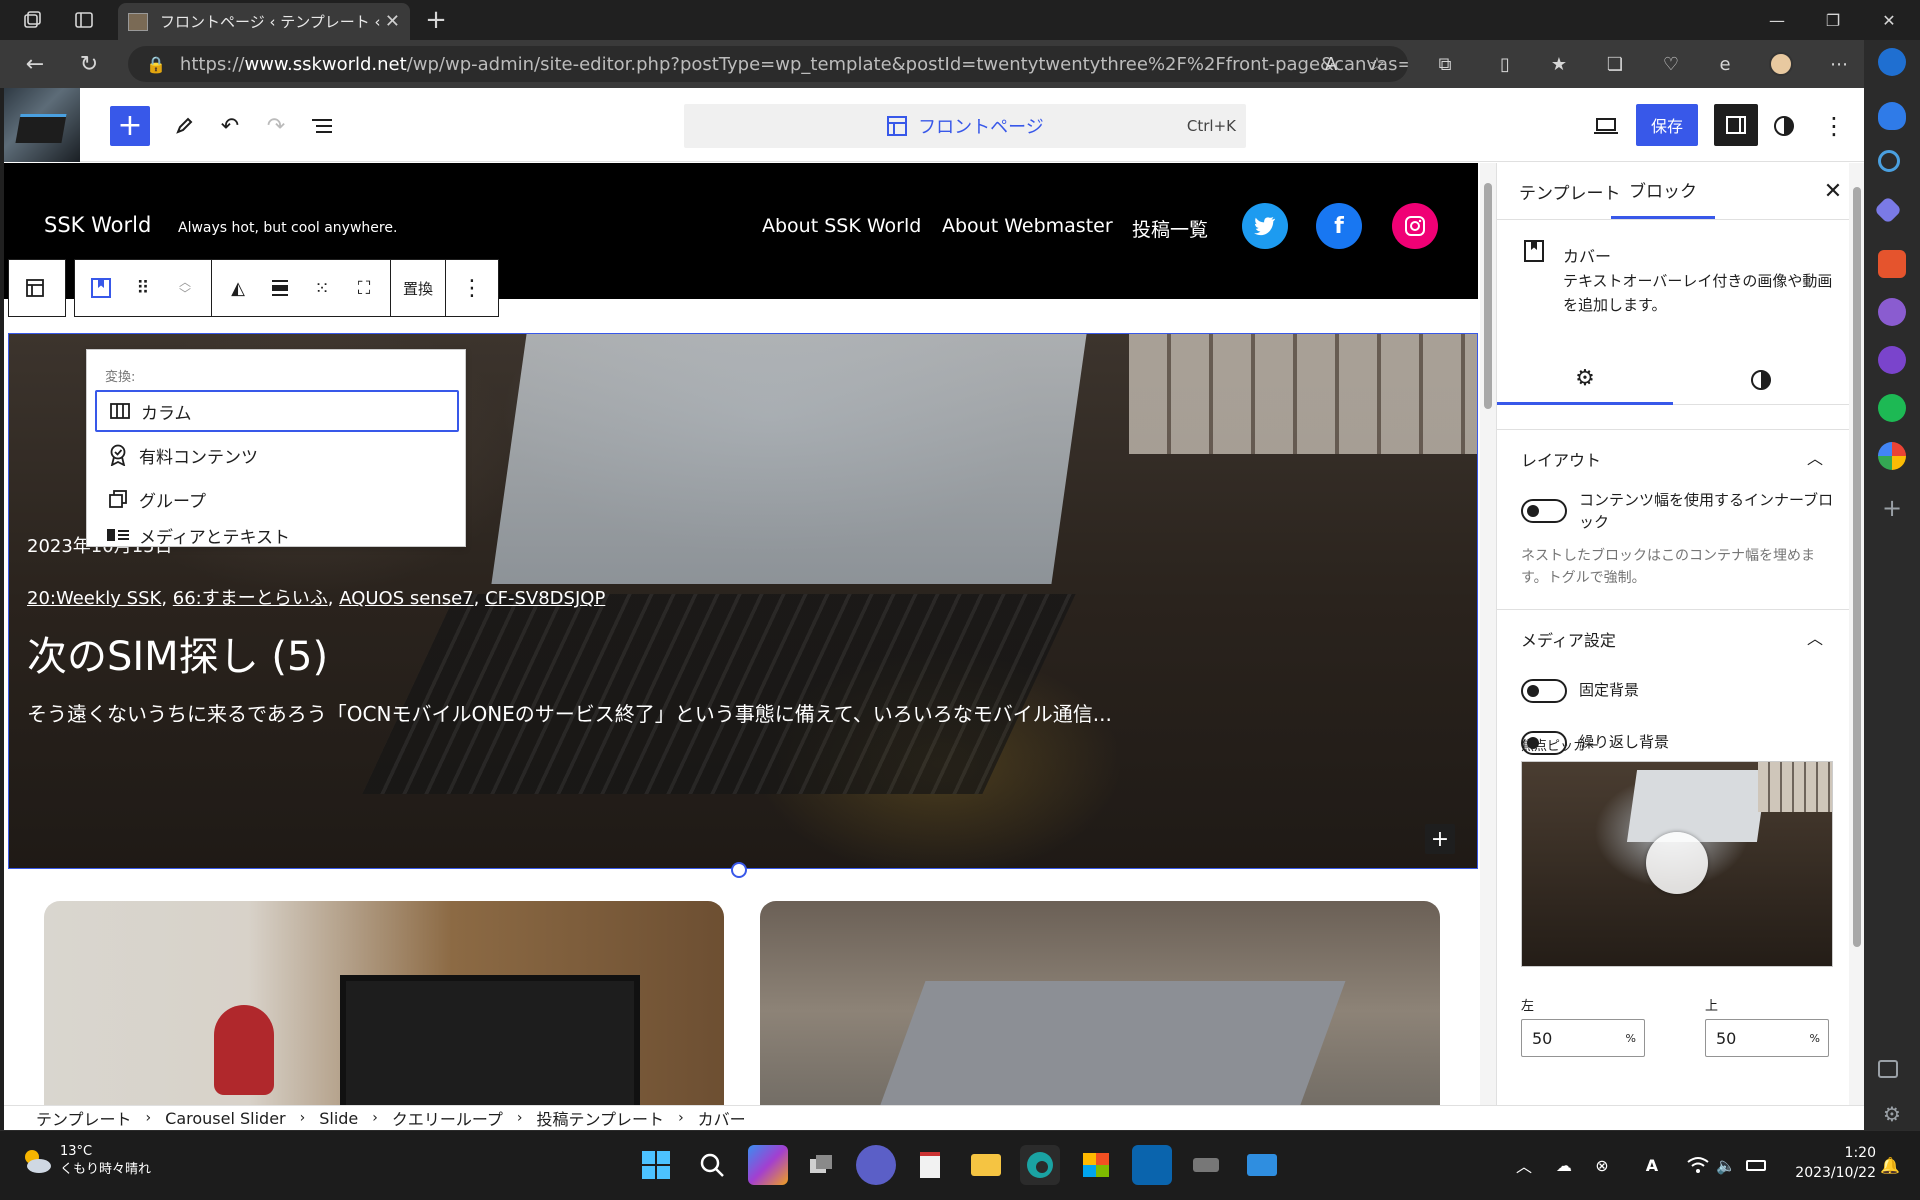  Describe the element at coordinates (1170, 228) in the screenshot. I see `nav-link-posts: 投稿一覧` at that location.